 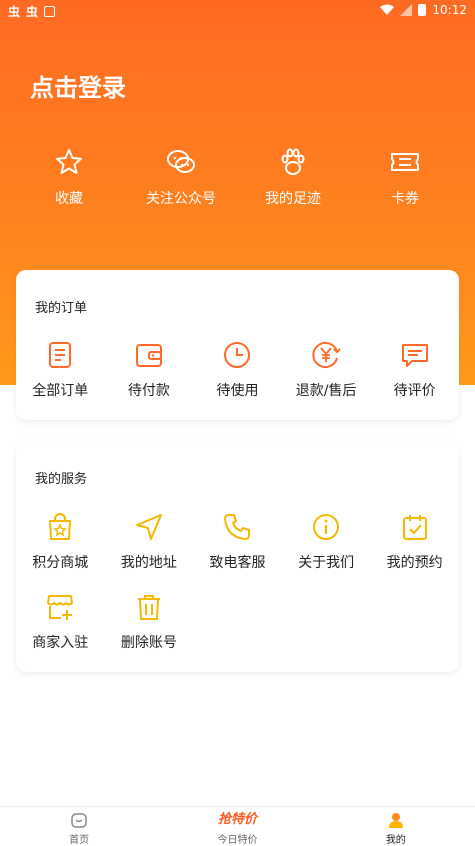 What do you see at coordinates (414, 527) in the screenshot?
I see `calendar-check-icon` at bounding box center [414, 527].